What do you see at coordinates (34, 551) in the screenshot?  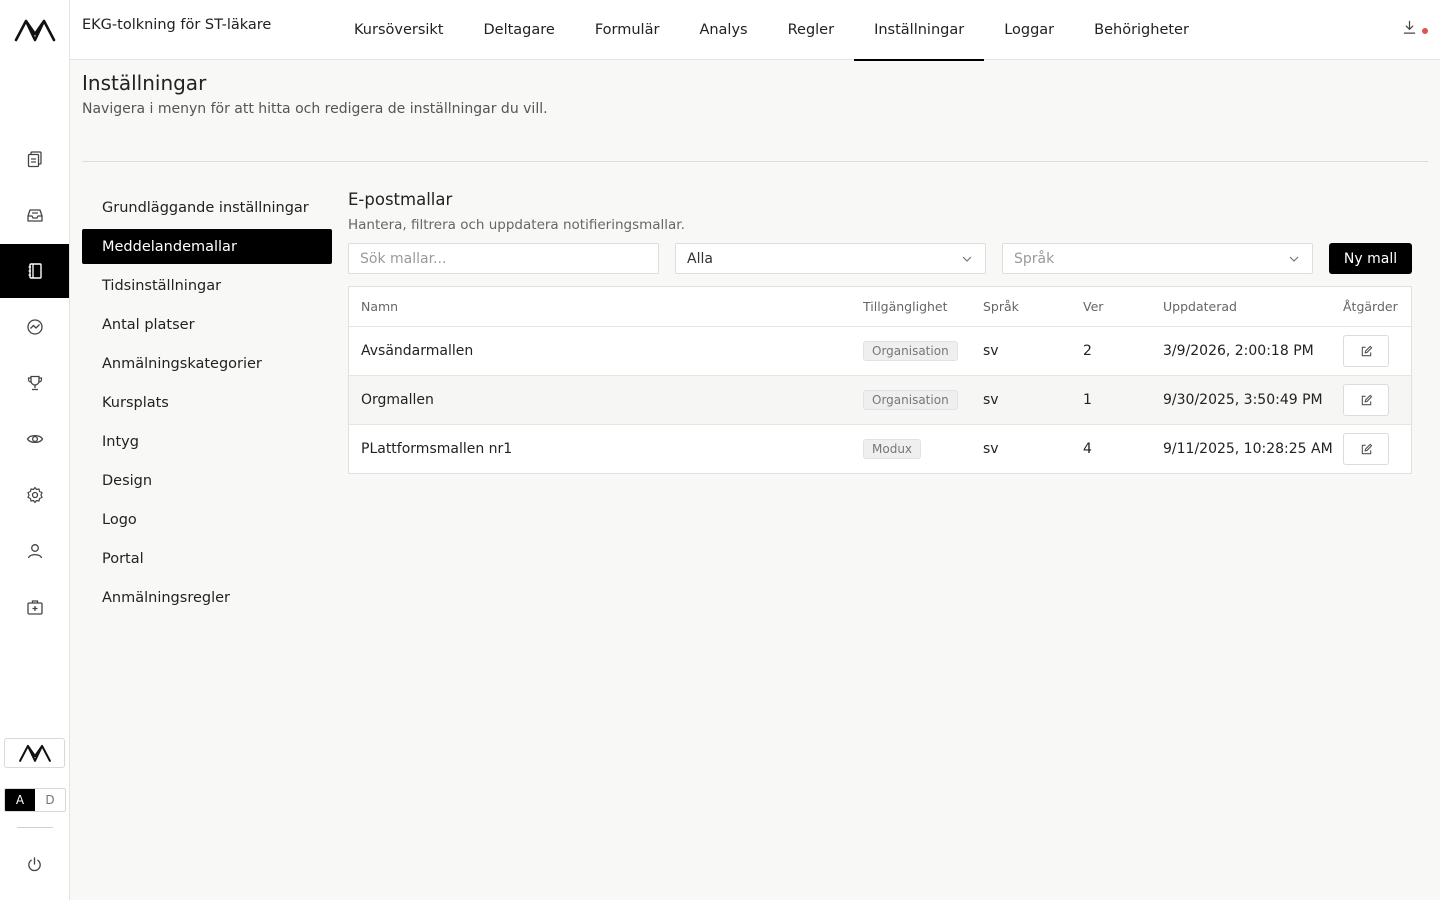 I see `user-icon` at bounding box center [34, 551].